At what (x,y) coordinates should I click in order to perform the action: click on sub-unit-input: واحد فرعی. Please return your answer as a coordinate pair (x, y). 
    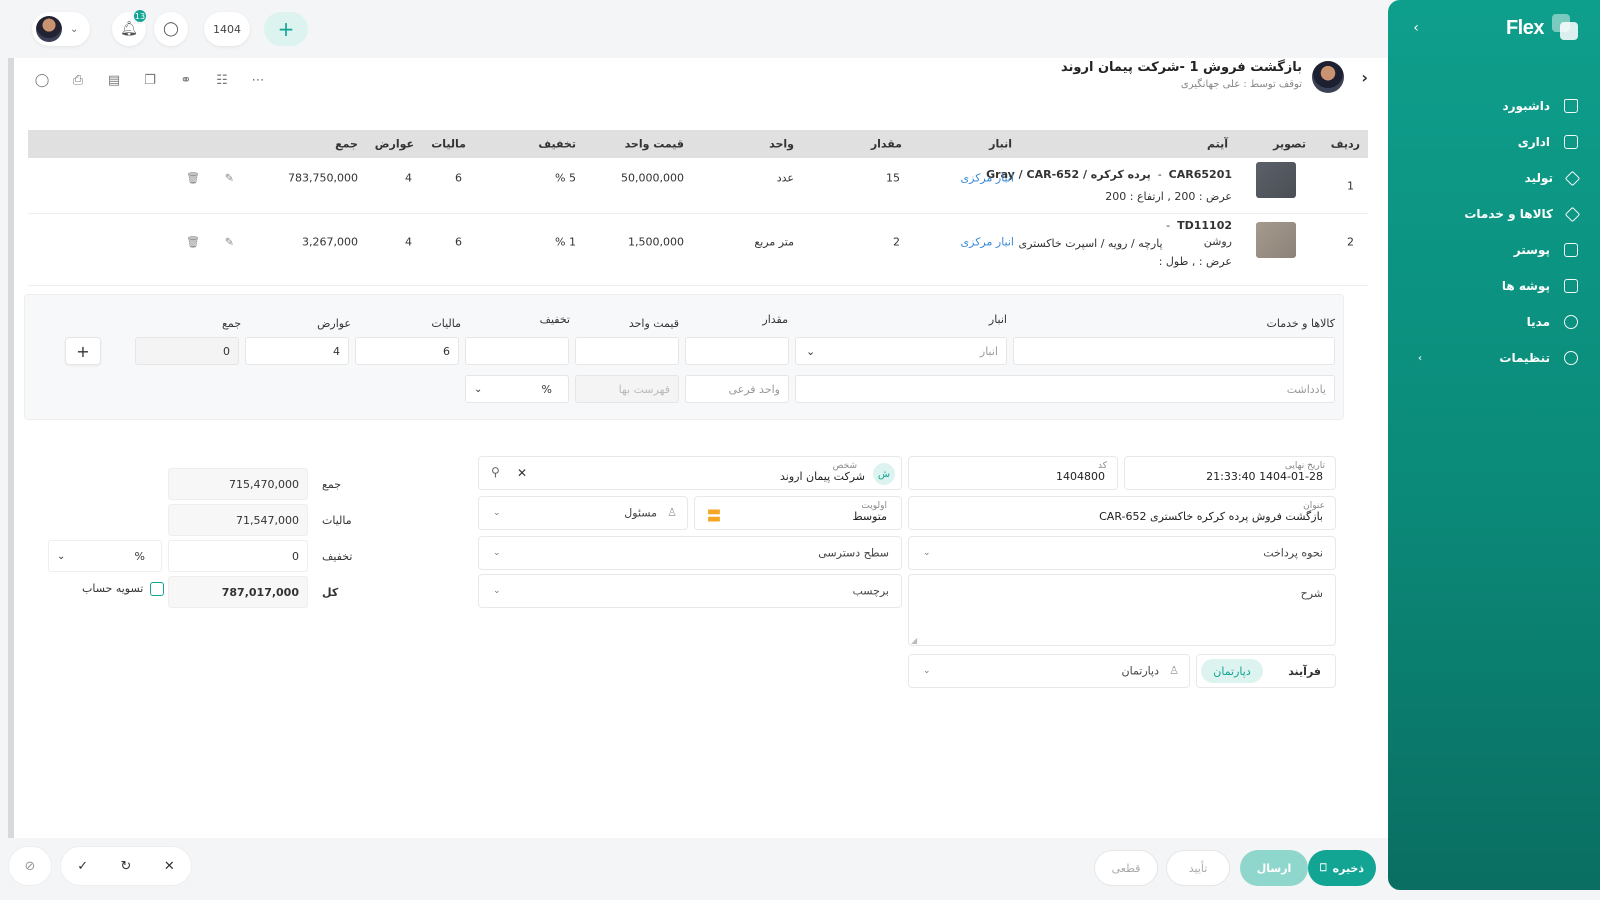
    Looking at the image, I should click on (737, 389).